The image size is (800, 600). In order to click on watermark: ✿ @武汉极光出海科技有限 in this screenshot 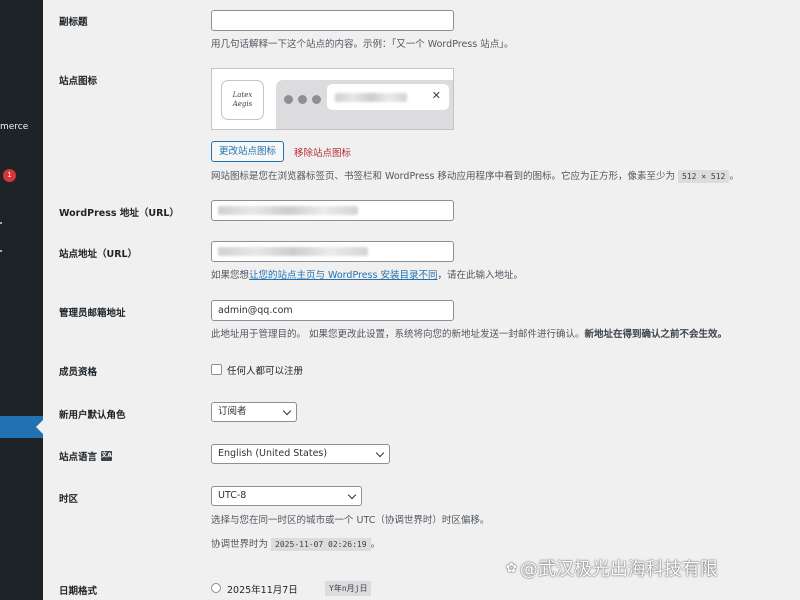, I will do `click(612, 569)`.